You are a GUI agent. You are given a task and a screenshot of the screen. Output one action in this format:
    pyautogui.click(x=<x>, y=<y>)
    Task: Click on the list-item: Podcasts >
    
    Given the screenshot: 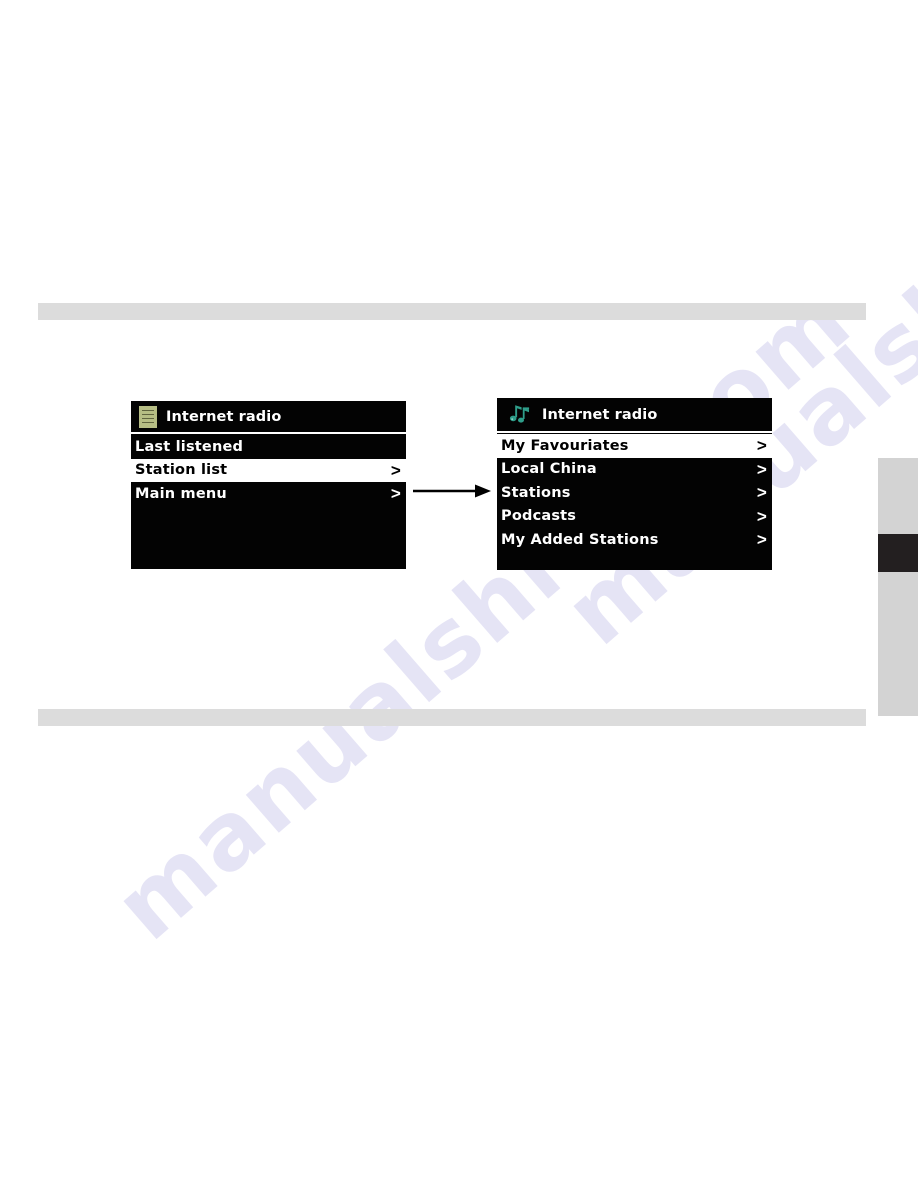 What is the action you would take?
    pyautogui.click(x=634, y=517)
    